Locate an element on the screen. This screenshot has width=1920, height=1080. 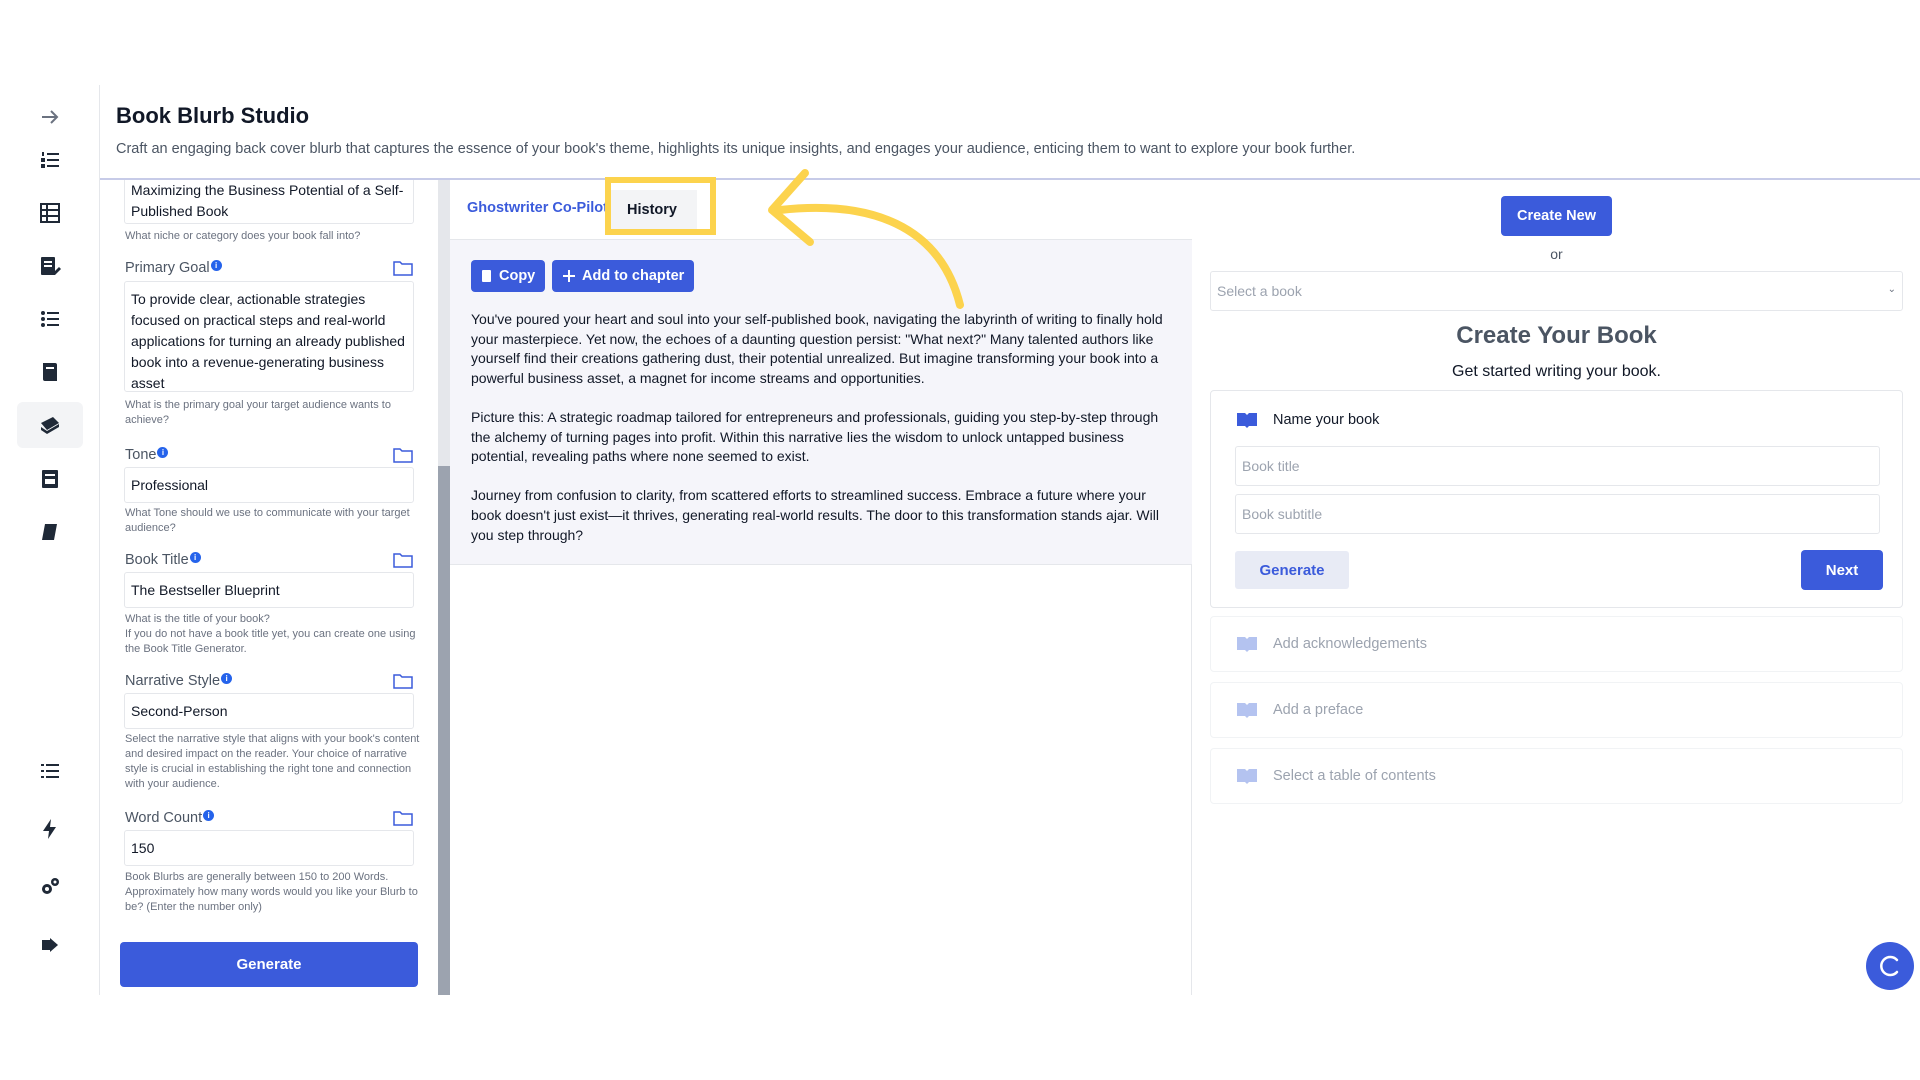
copy-button: Copy is located at coordinates (508, 276).